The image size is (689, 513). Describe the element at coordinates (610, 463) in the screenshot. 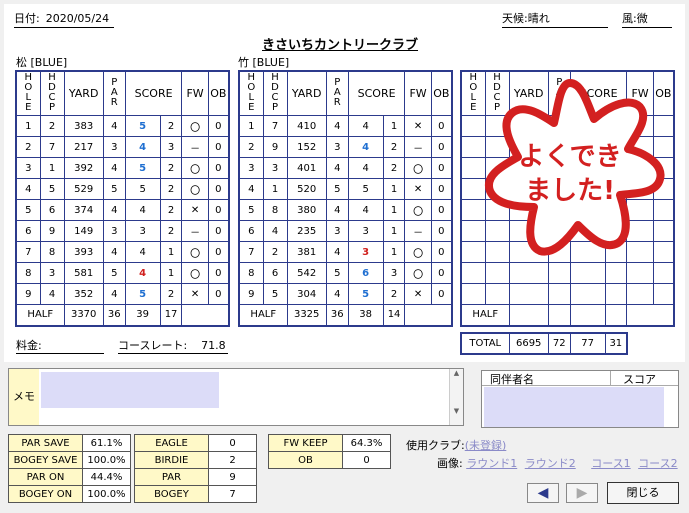

I see `course1-link: コース1` at that location.